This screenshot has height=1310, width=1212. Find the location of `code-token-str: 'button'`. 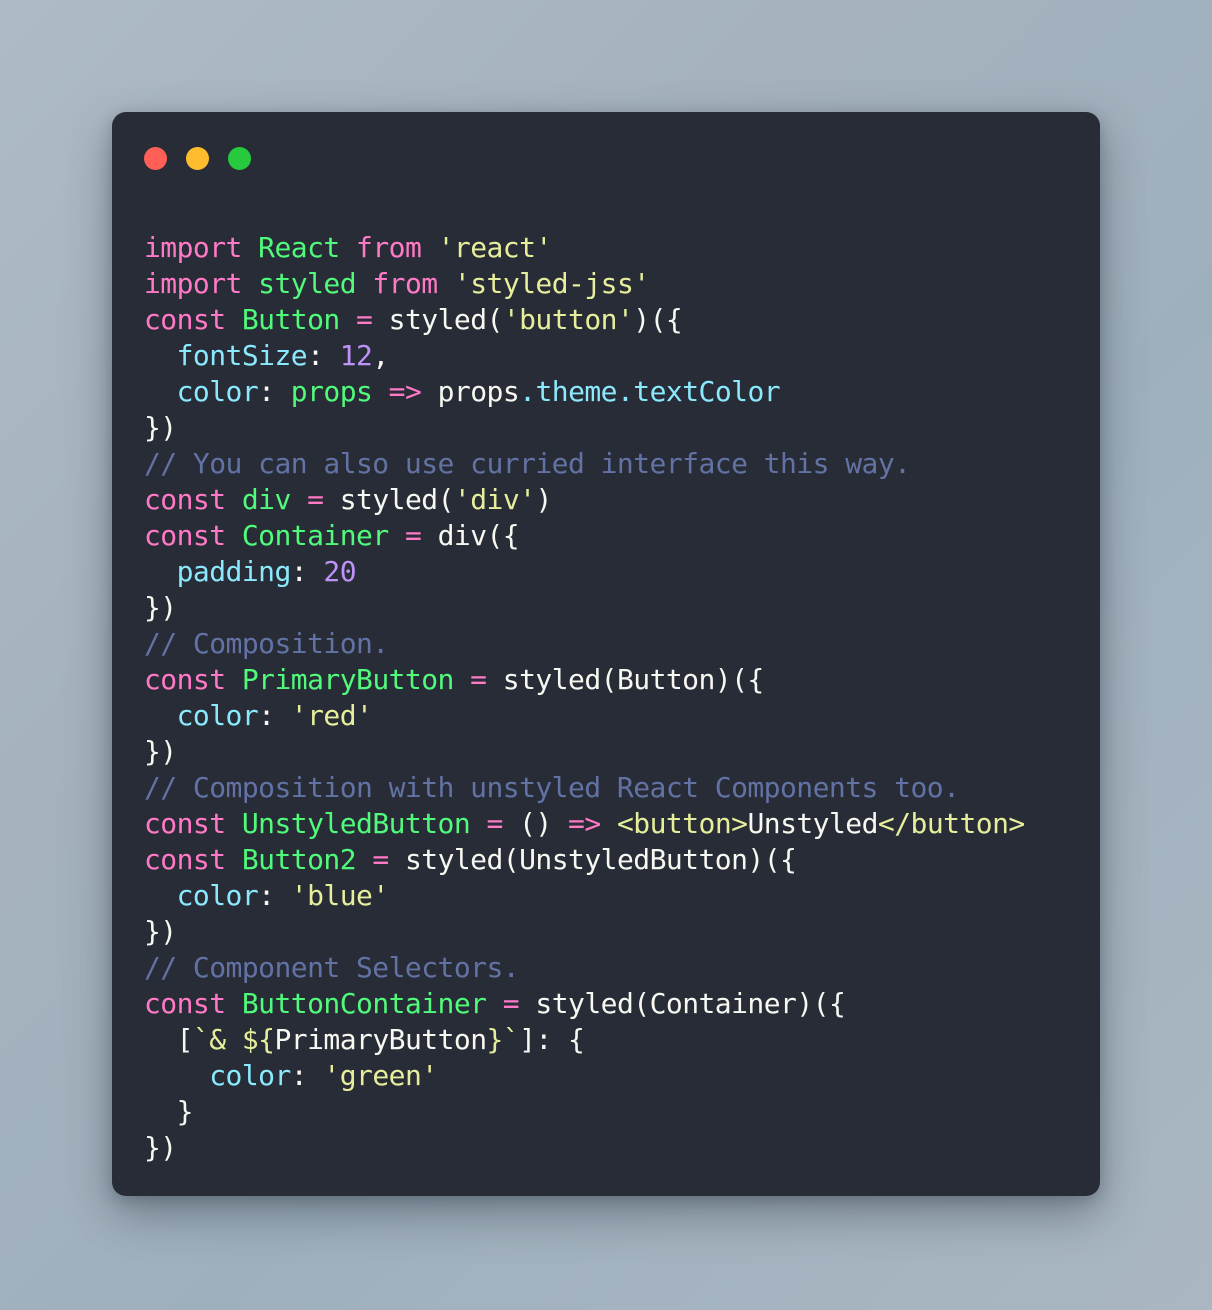

code-token-str: 'button' is located at coordinates (568, 319).